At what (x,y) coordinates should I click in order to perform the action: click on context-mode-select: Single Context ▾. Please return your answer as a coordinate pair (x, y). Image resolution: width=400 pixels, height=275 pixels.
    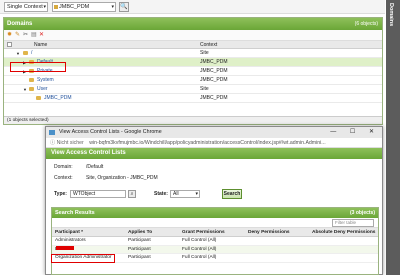
    Looking at the image, I should click on (26, 7).